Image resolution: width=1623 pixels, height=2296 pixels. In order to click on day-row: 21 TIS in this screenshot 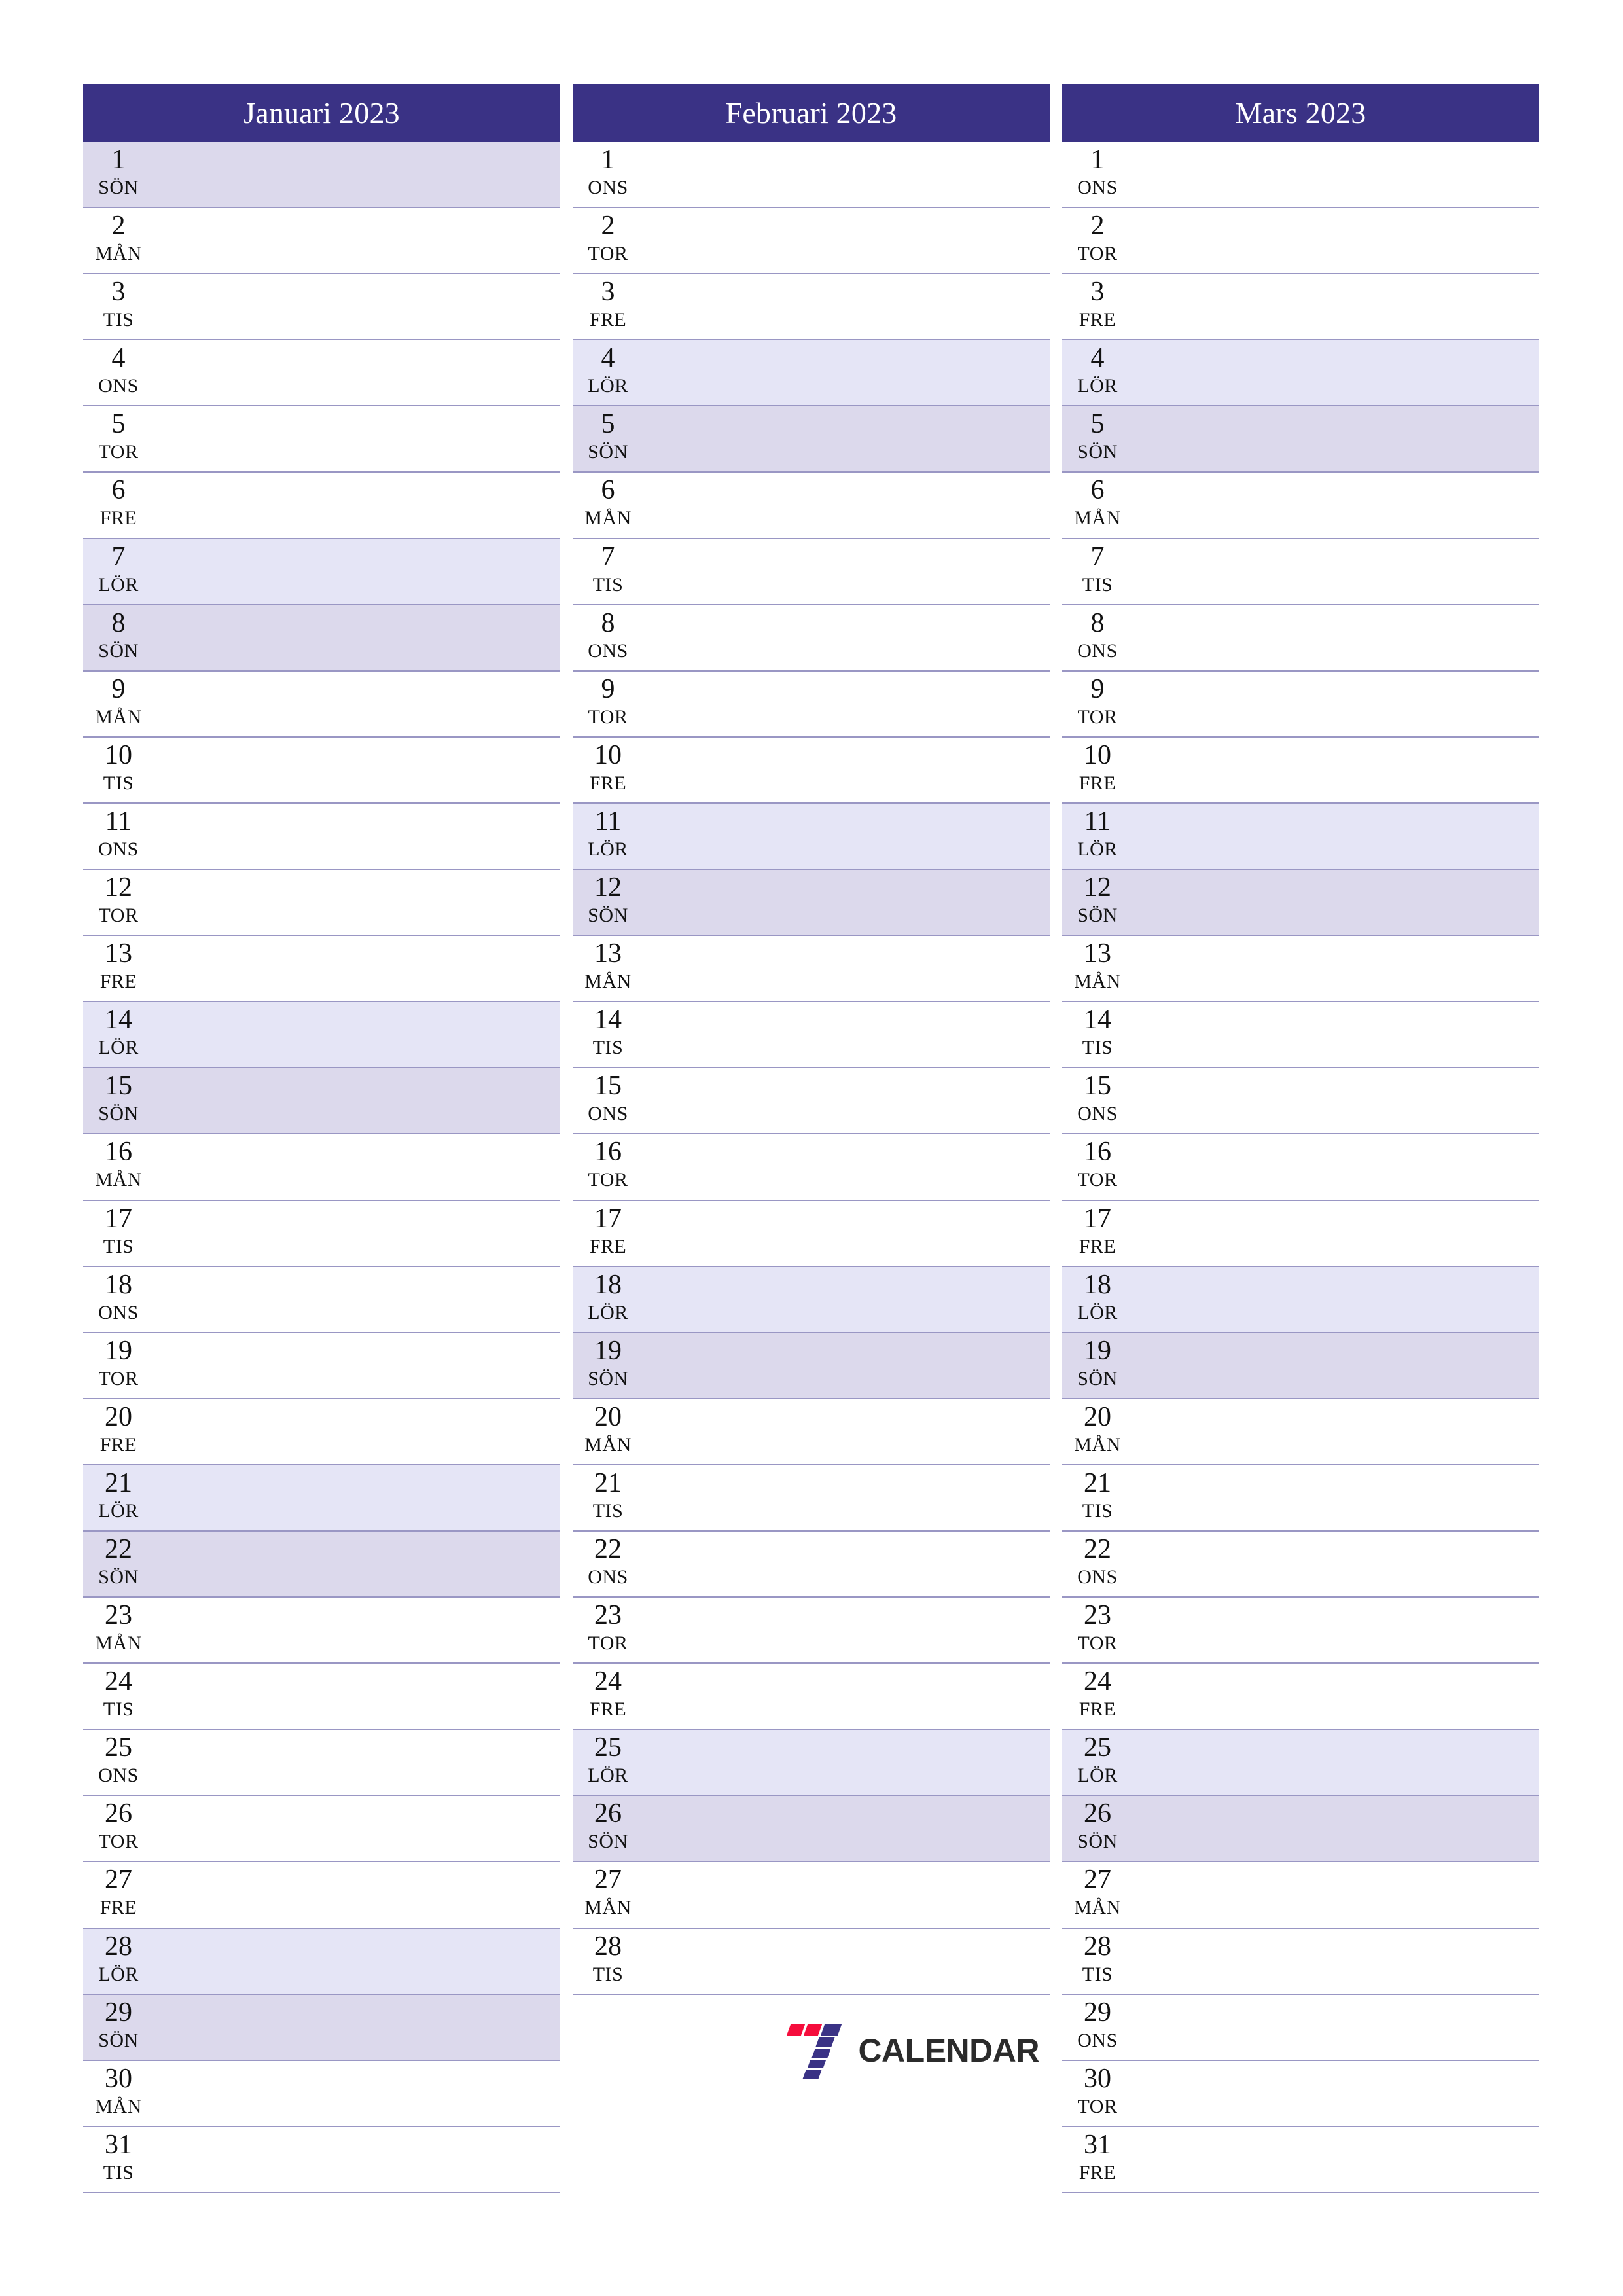, I will do `click(1300, 1498)`.